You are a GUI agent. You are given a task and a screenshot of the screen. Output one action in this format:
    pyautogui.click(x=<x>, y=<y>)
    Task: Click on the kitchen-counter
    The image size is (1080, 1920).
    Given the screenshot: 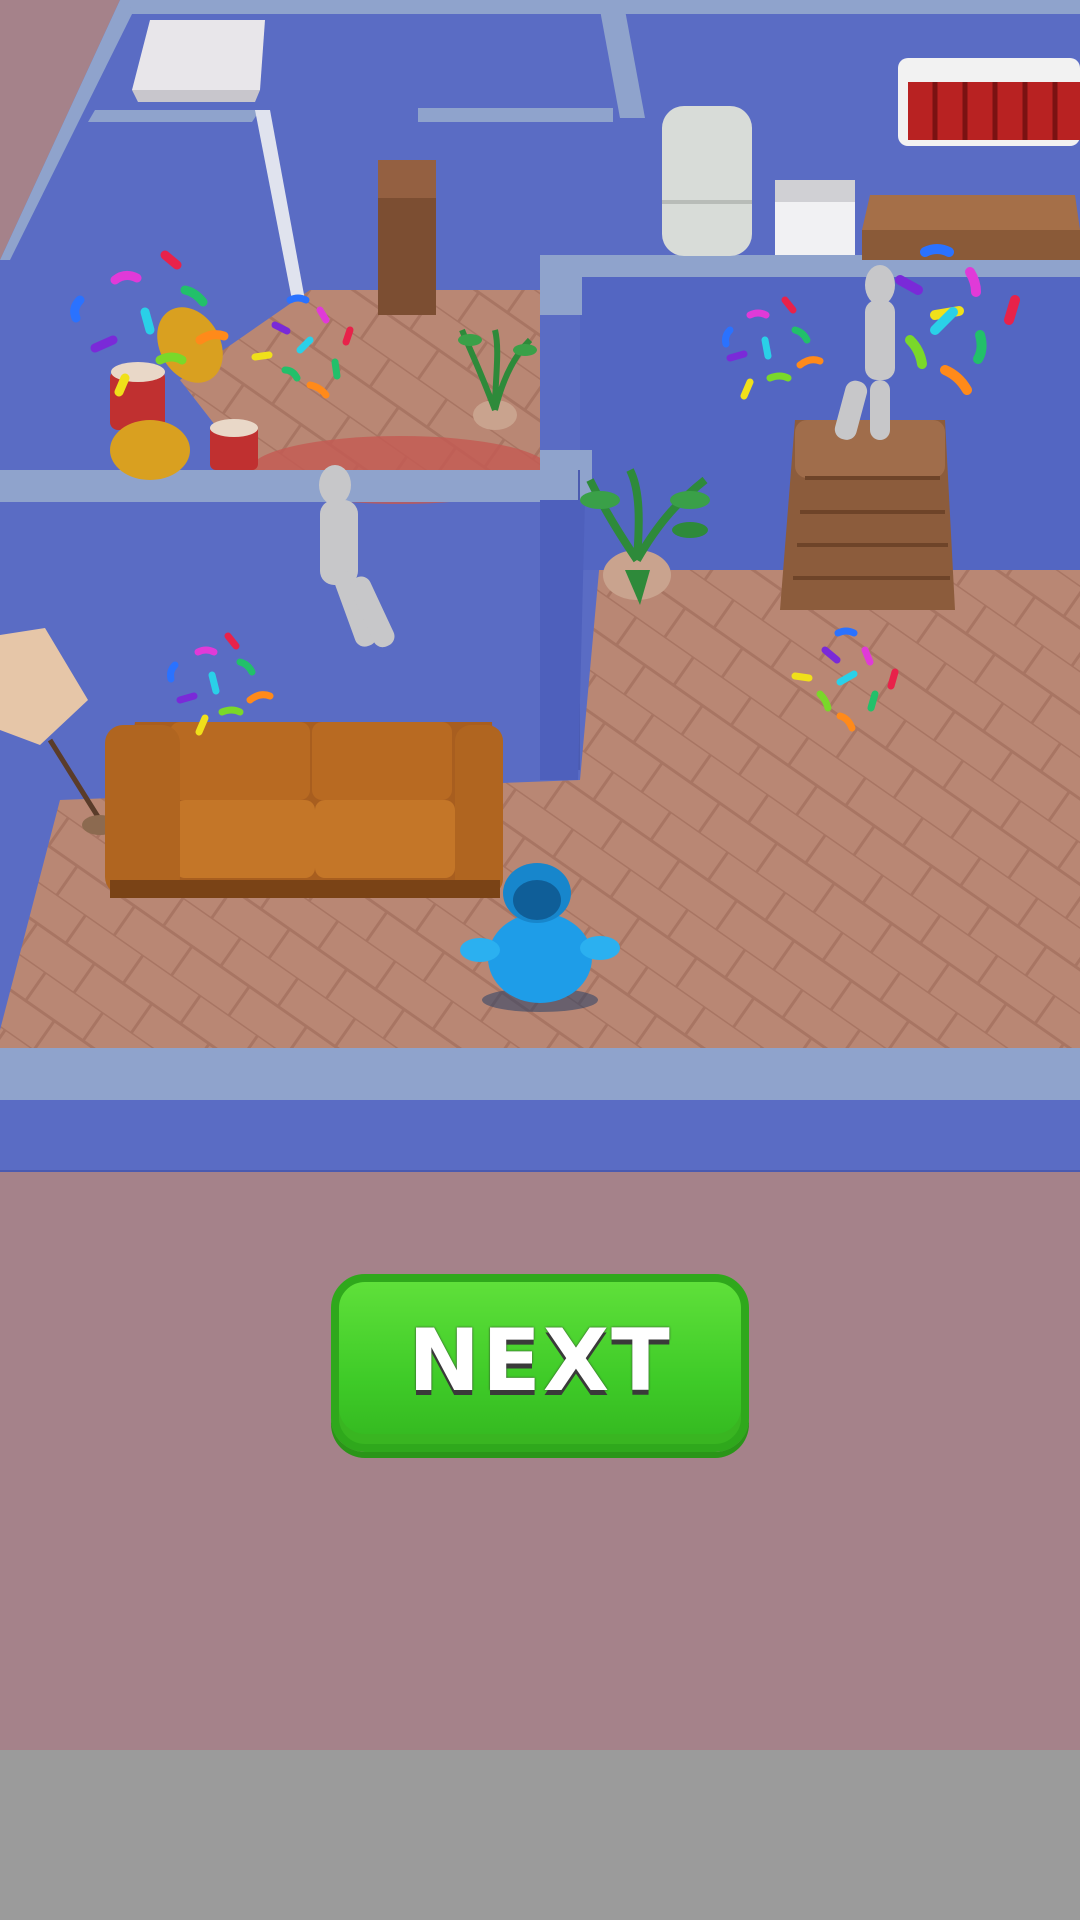 What is the action you would take?
    pyautogui.click(x=971, y=227)
    